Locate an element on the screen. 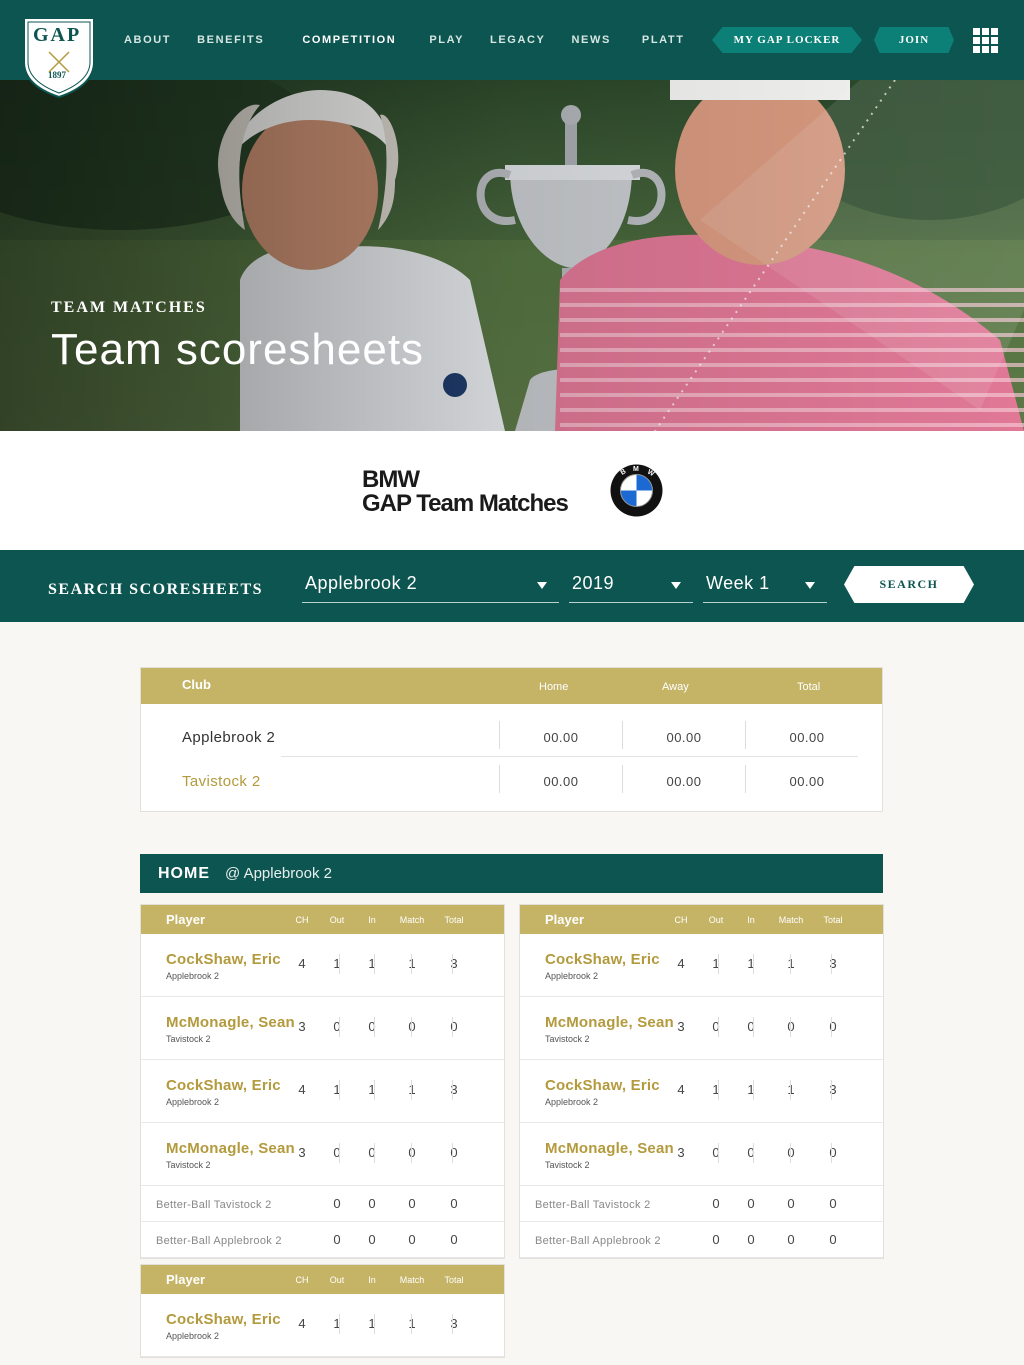 The width and height of the screenshot is (1024, 1365). summary-row: Applebrook 2 00.00 00.00 00.00 is located at coordinates (511, 737).